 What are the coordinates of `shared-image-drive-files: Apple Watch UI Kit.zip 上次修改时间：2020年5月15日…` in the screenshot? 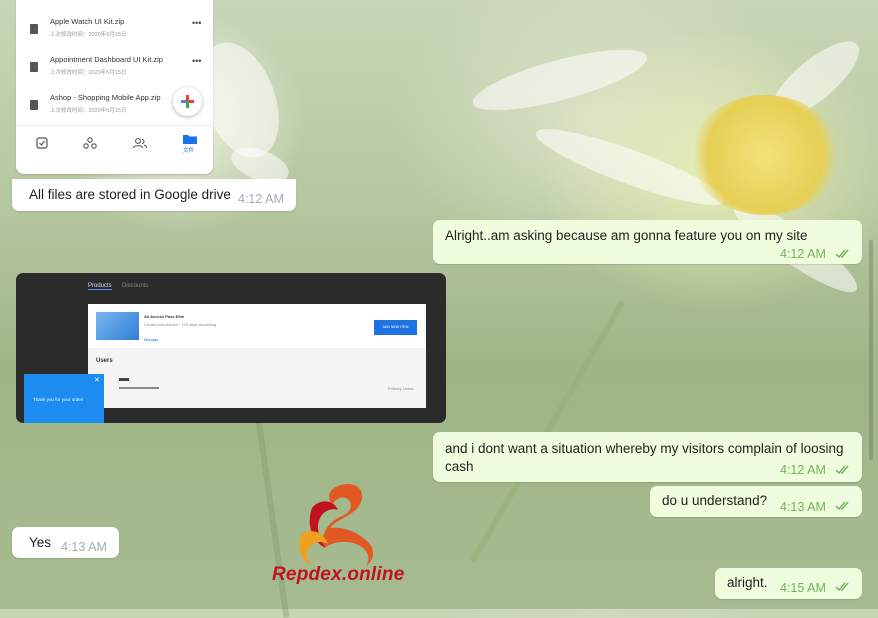 It's located at (114, 87).